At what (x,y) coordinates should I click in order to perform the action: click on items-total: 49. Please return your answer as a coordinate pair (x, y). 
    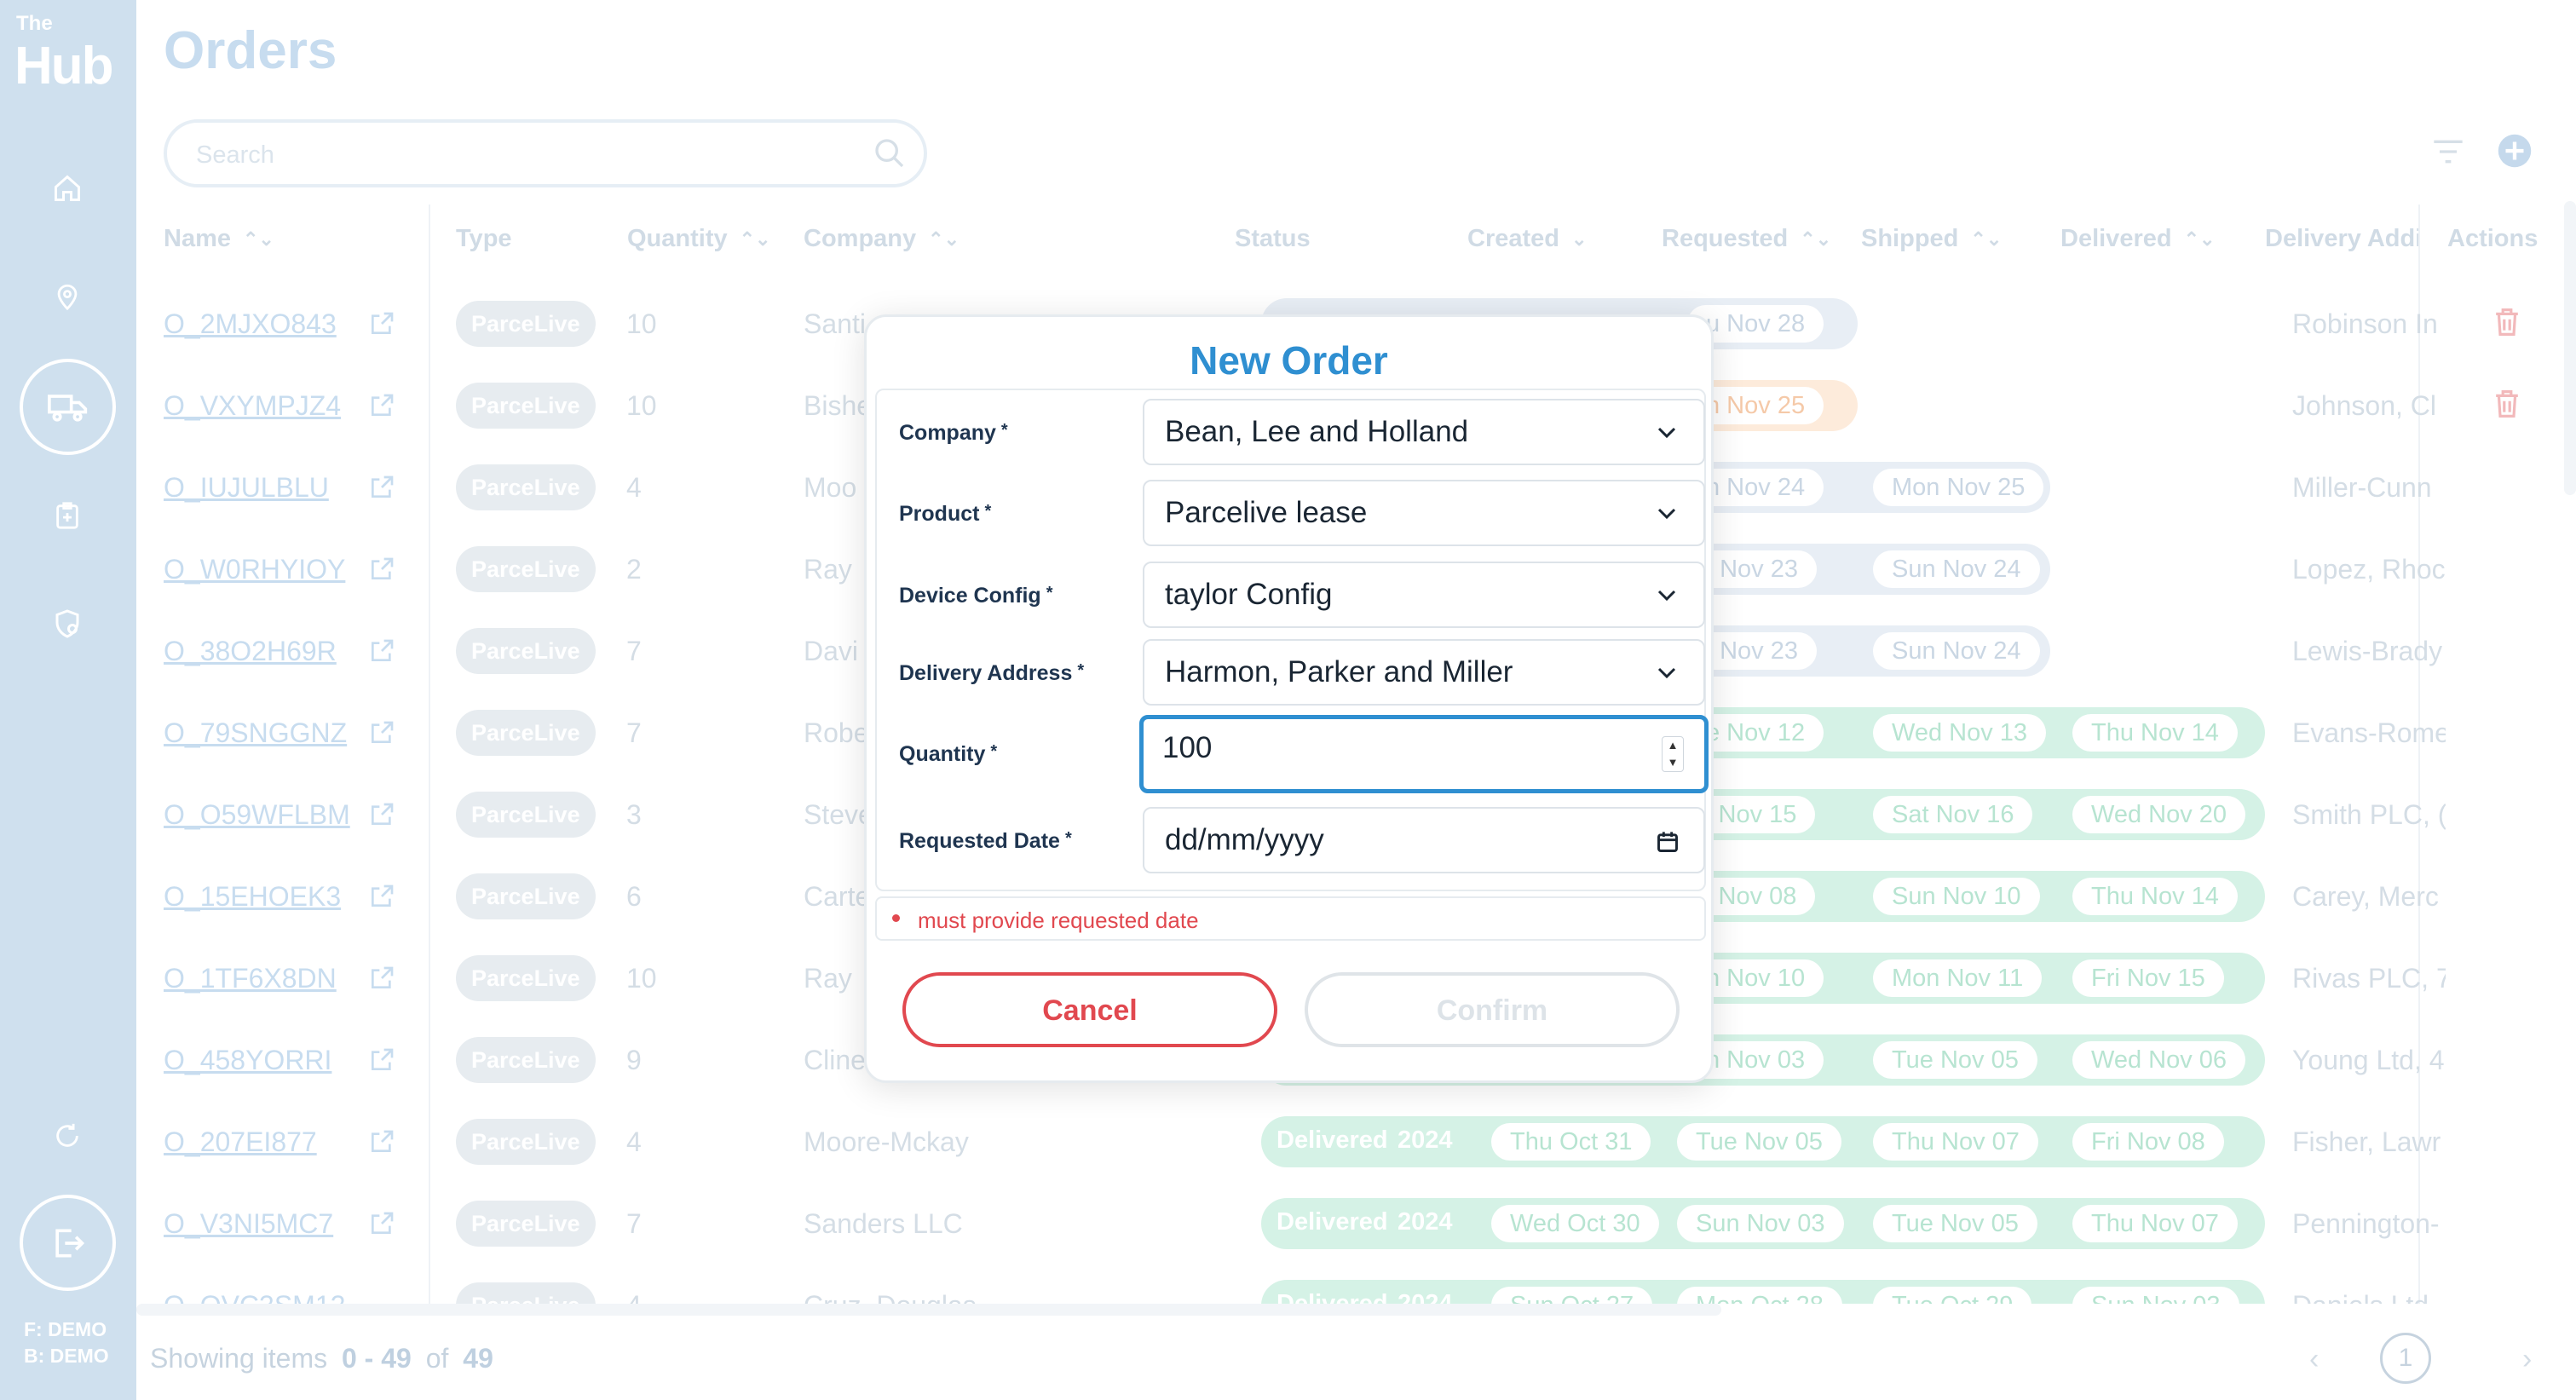
    Looking at the image, I should click on (478, 1358).